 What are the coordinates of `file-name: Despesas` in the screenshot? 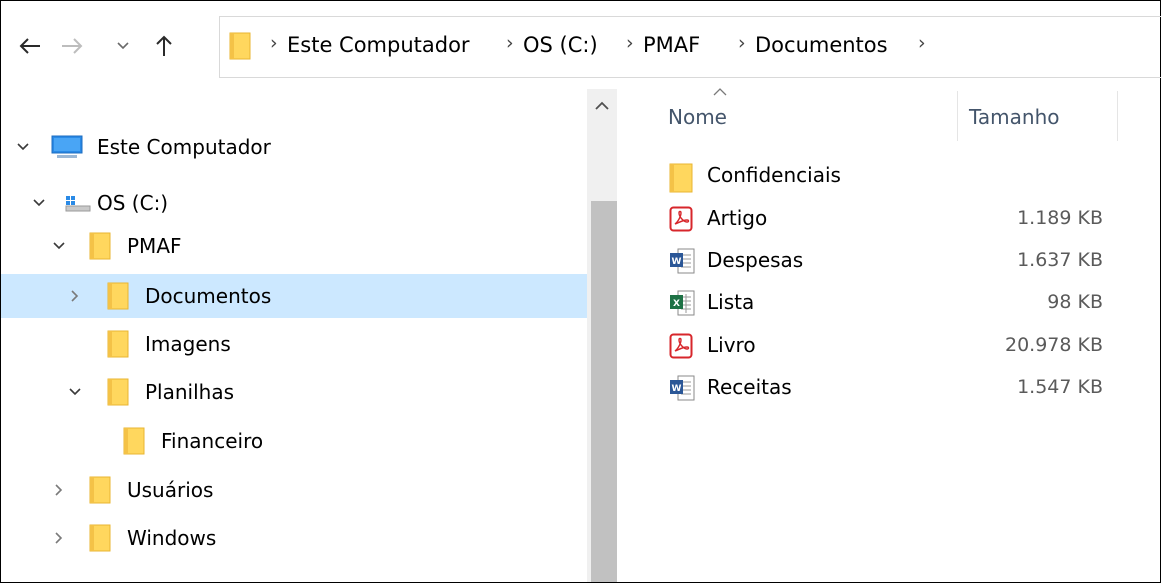 It's located at (755, 260).